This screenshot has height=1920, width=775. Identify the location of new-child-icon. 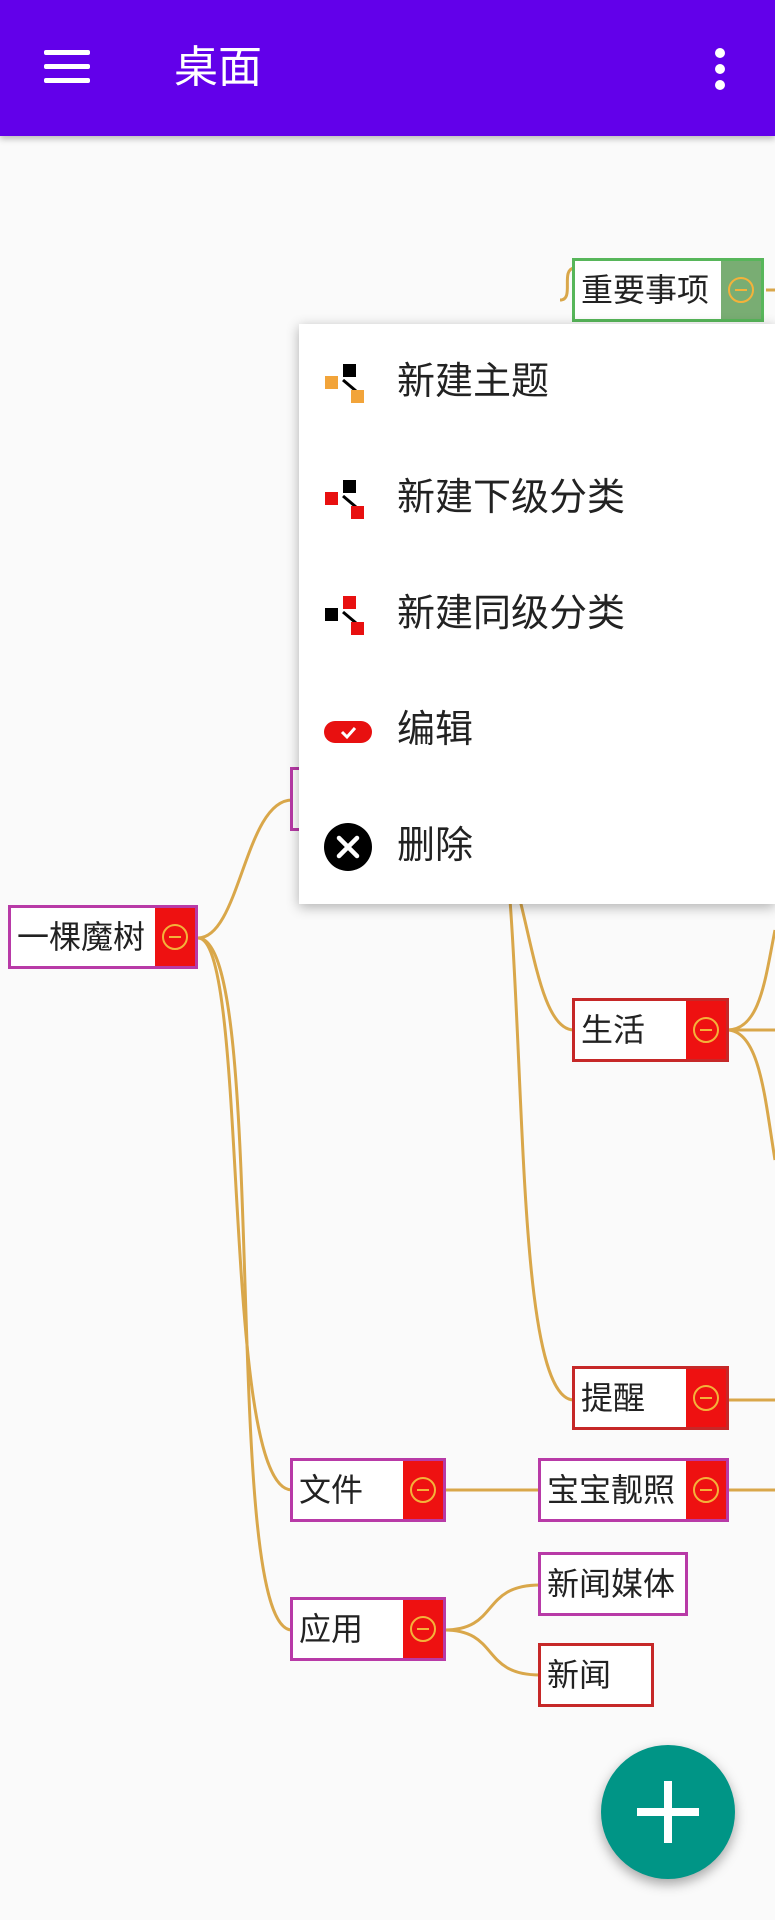
(344, 499).